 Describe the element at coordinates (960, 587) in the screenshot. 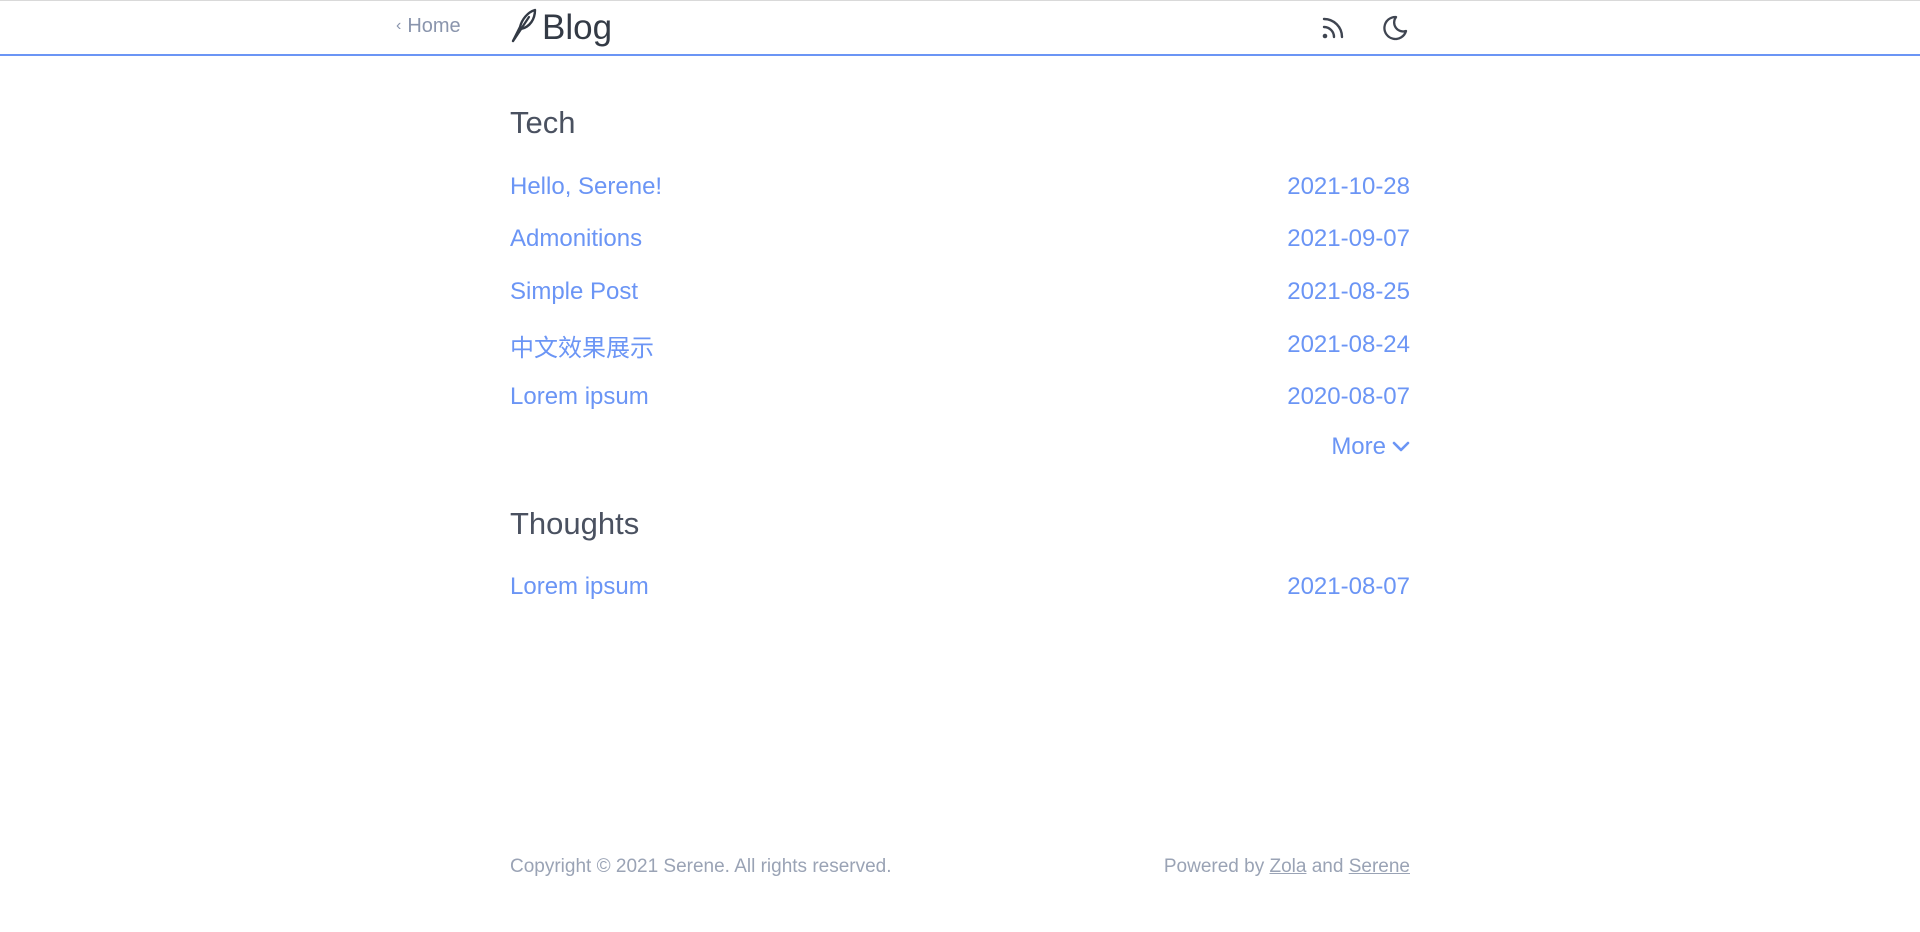

I see `list-item: Lorem ipsum 2021-08-07` at that location.